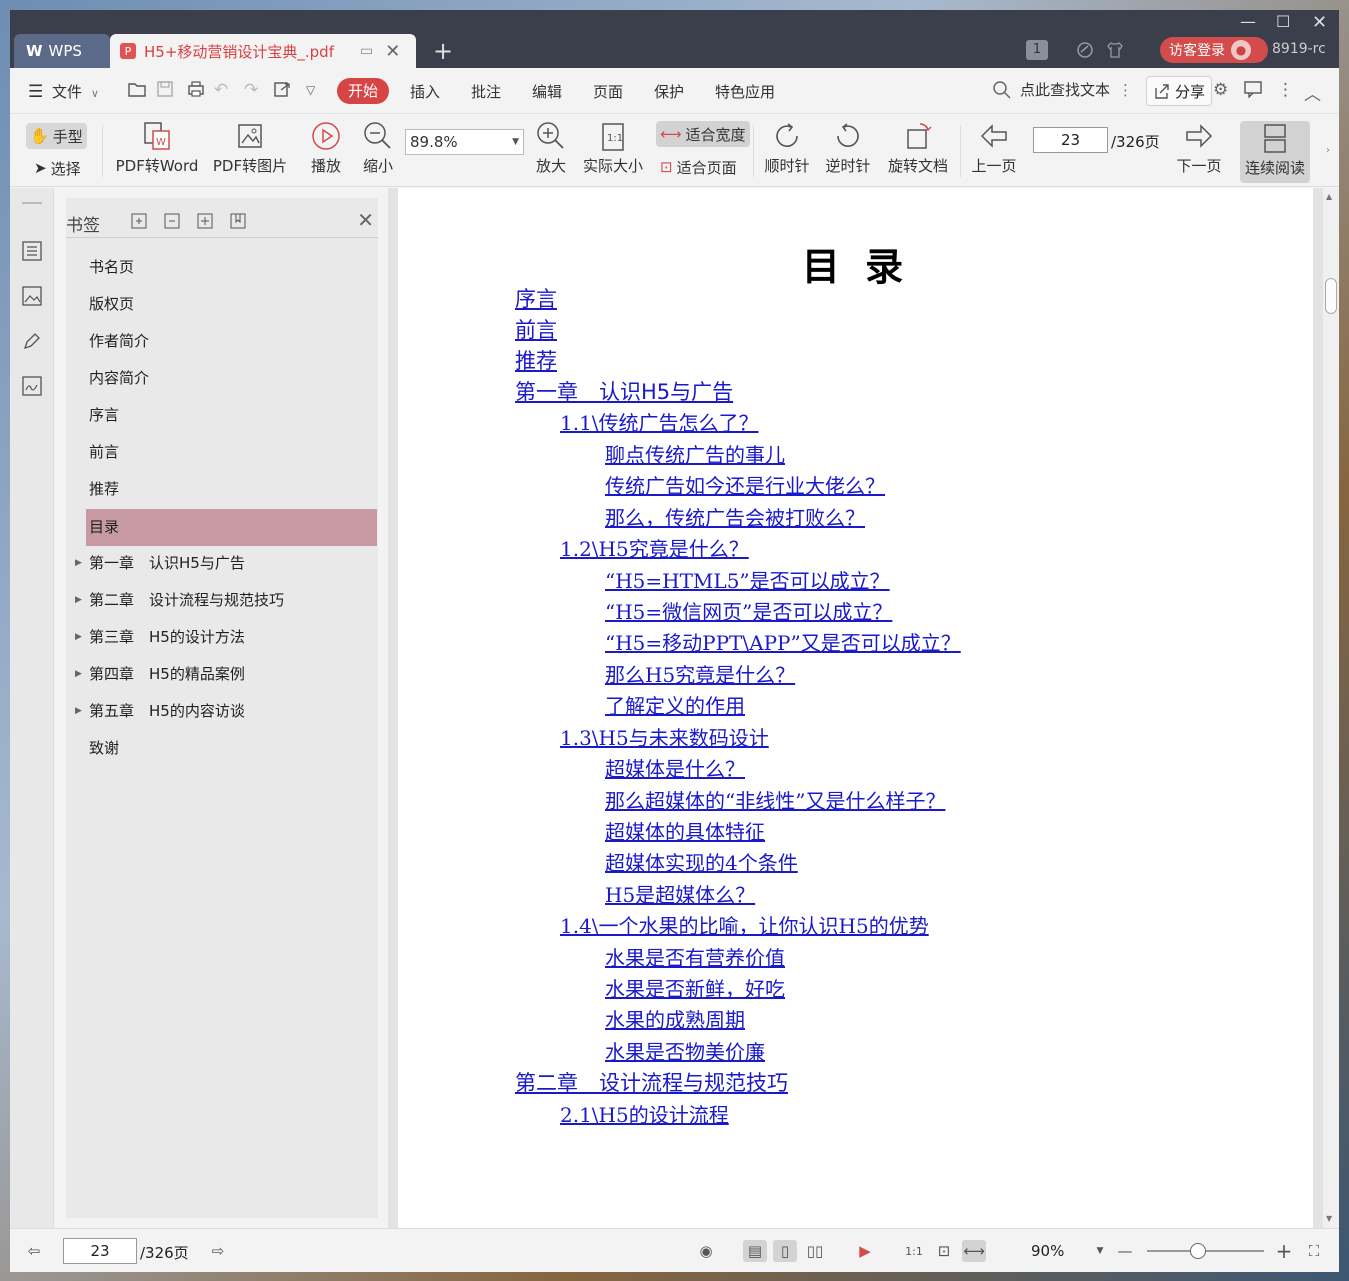  What do you see at coordinates (748, 610) in the screenshot?
I see `toc-link: “H5=微信网页”是否可以成立？` at bounding box center [748, 610].